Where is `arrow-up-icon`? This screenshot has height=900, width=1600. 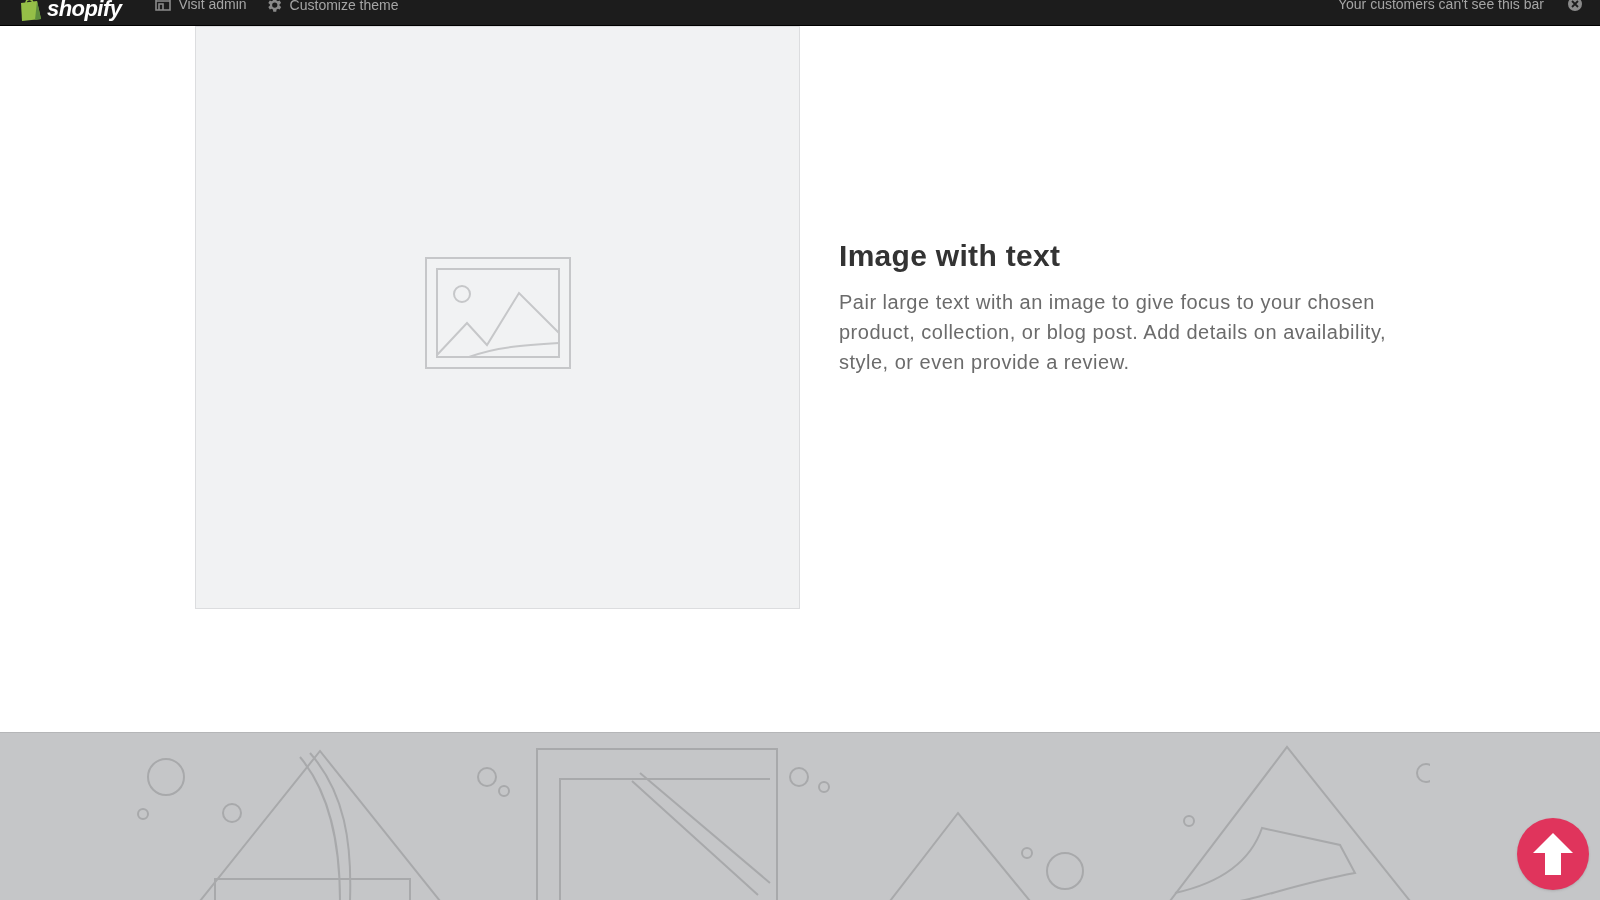
arrow-up-icon is located at coordinates (1553, 854).